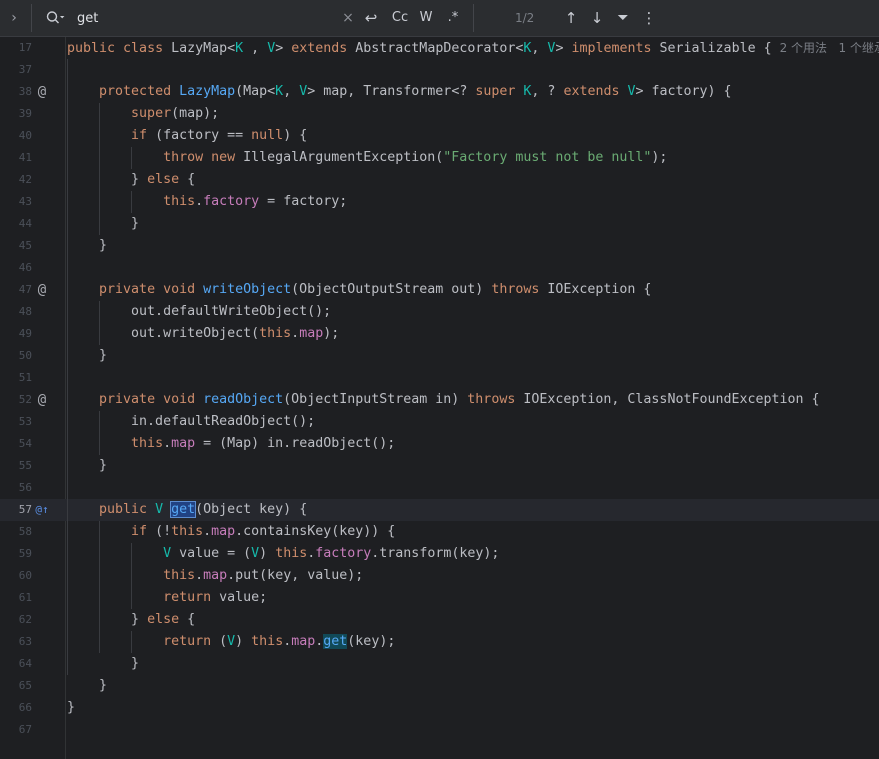 The width and height of the screenshot is (879, 759). Describe the element at coordinates (20, 158) in the screenshot. I see `line-number: 41` at that location.